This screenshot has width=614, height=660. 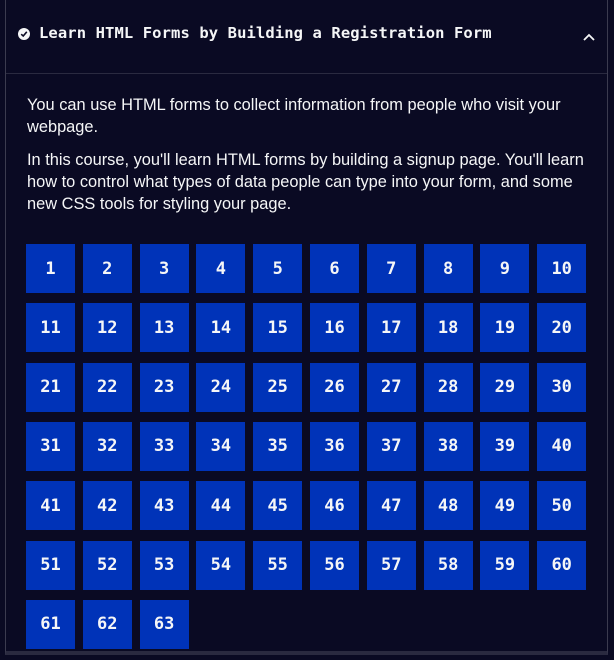 What do you see at coordinates (505, 446) in the screenshot?
I see `step-button-39: 39` at bounding box center [505, 446].